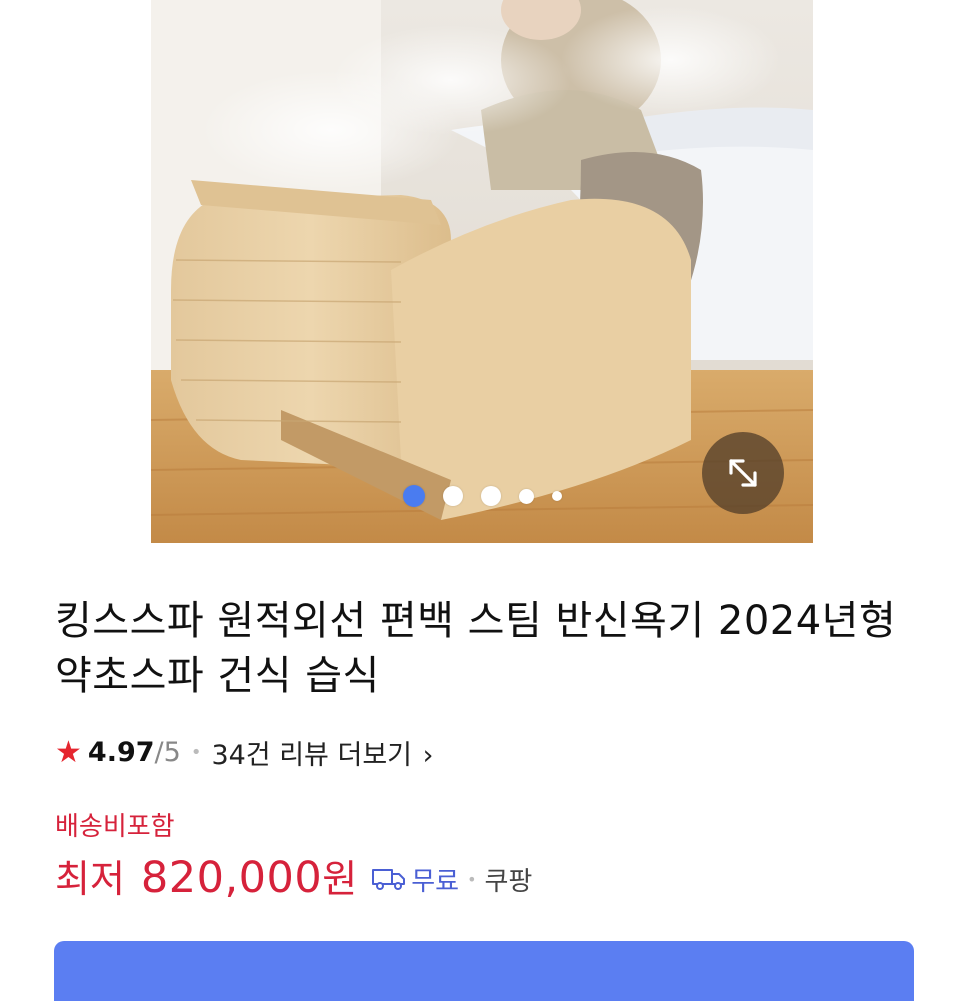  What do you see at coordinates (311, 755) in the screenshot?
I see `review-link-label: 34건 리뷰 더보기` at bounding box center [311, 755].